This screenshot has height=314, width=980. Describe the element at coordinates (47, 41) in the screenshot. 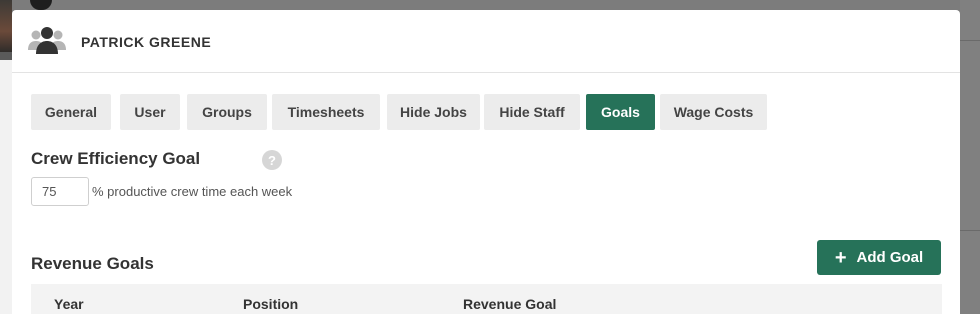

I see `users-group-icon` at that location.